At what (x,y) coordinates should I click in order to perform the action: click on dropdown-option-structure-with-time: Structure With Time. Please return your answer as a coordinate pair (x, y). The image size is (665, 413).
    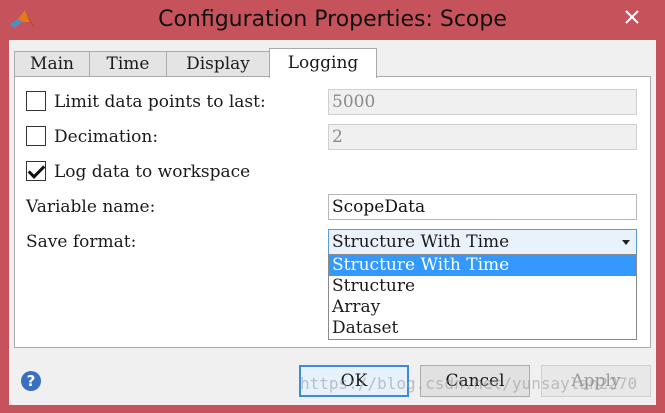
    Looking at the image, I should click on (482, 265).